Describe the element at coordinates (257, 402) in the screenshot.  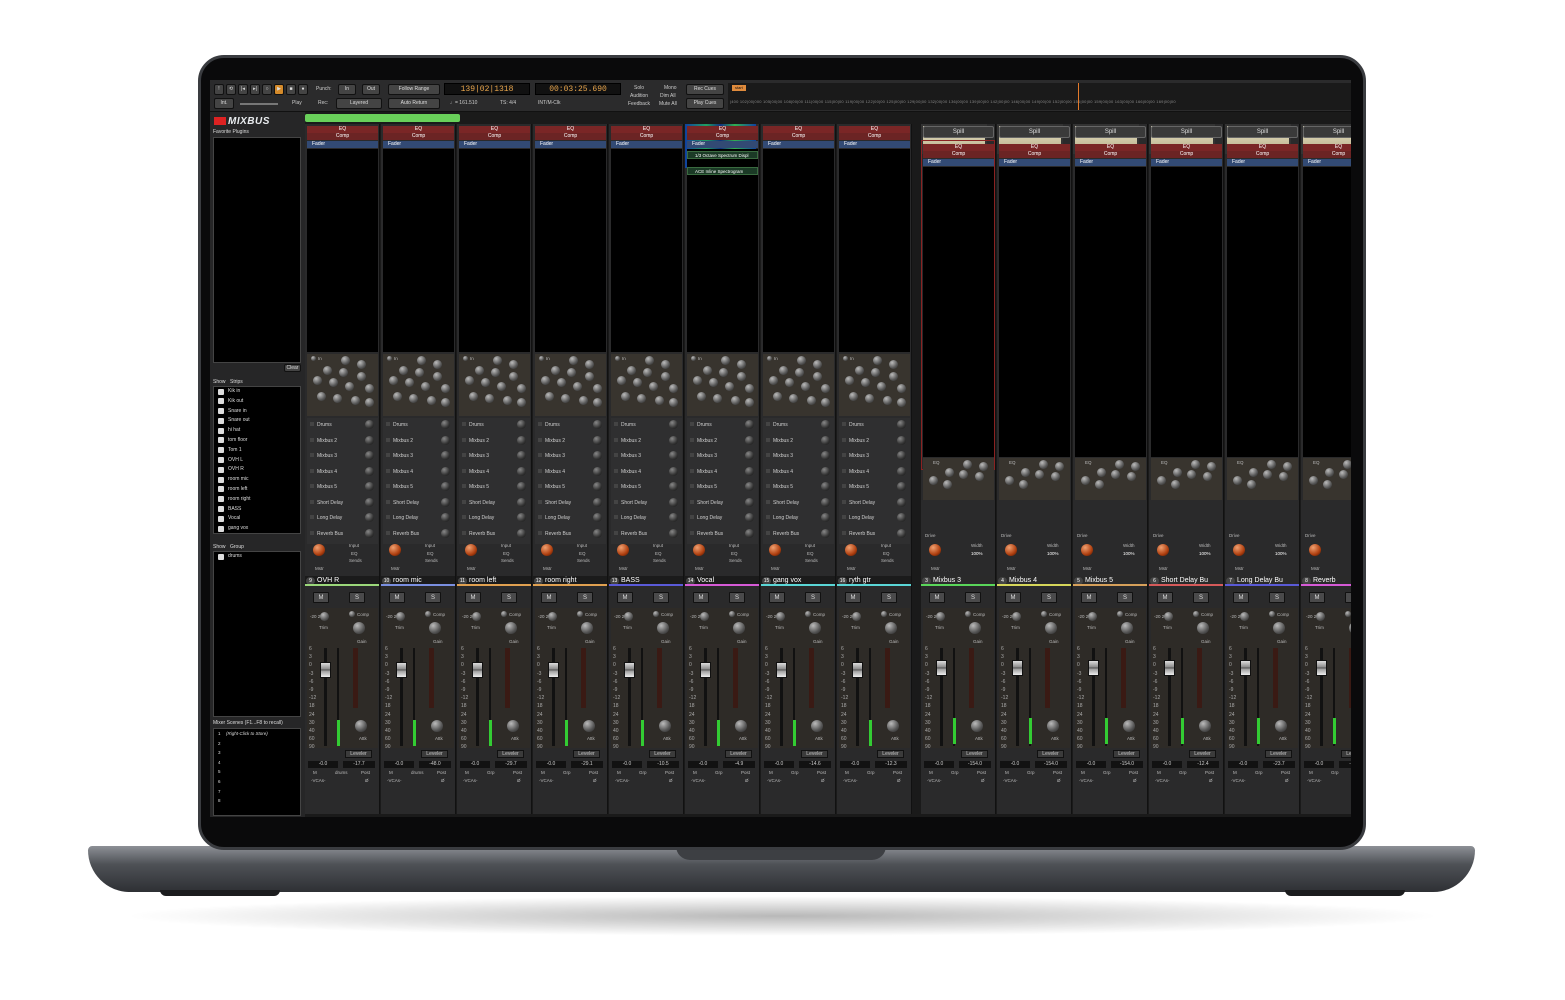
I see `strip-list-item: Kik out` at that location.